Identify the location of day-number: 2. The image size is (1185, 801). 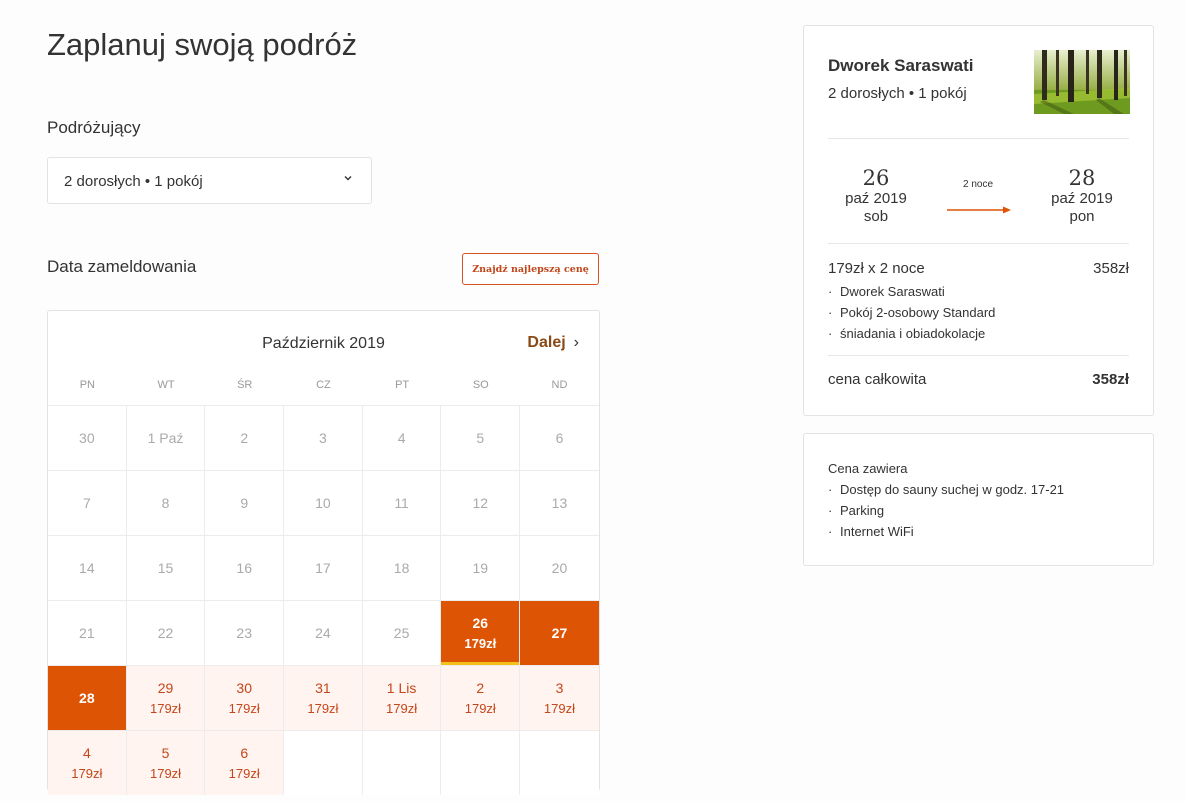
(480, 688).